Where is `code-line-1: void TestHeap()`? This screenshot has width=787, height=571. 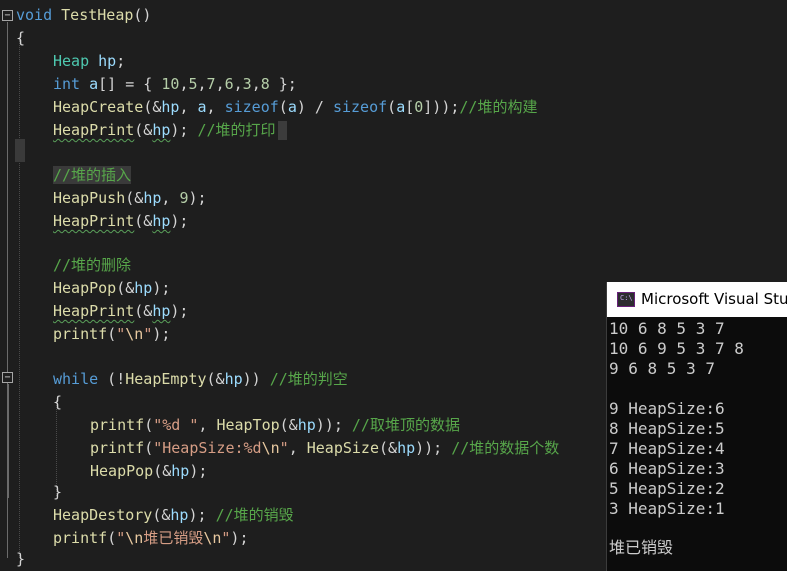 code-line-1: void TestHeap() is located at coordinates (83, 15).